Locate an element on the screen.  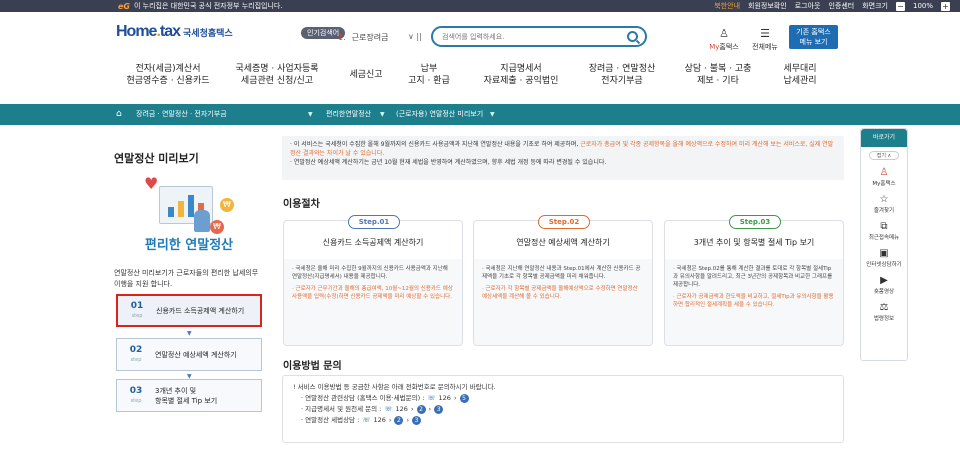
popular-search-item: 1. 근로장려금 is located at coordinates (363, 37).